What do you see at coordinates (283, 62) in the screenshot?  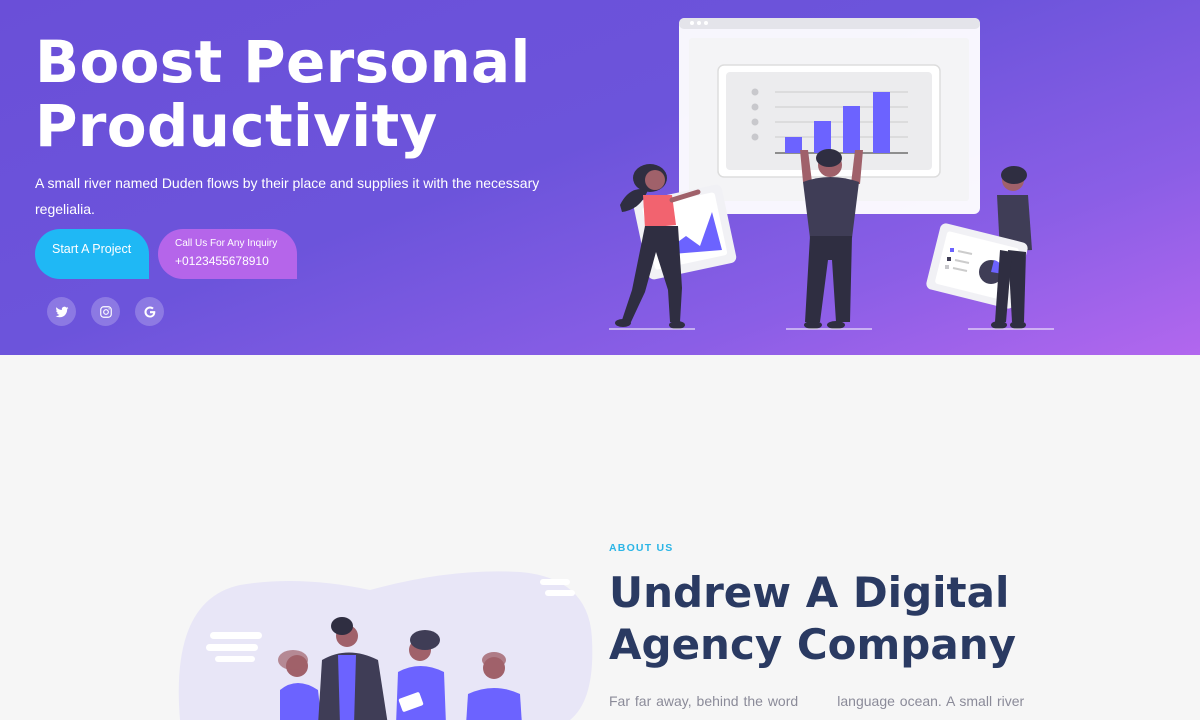 I see `hero-title-line1: Boost Personal` at bounding box center [283, 62].